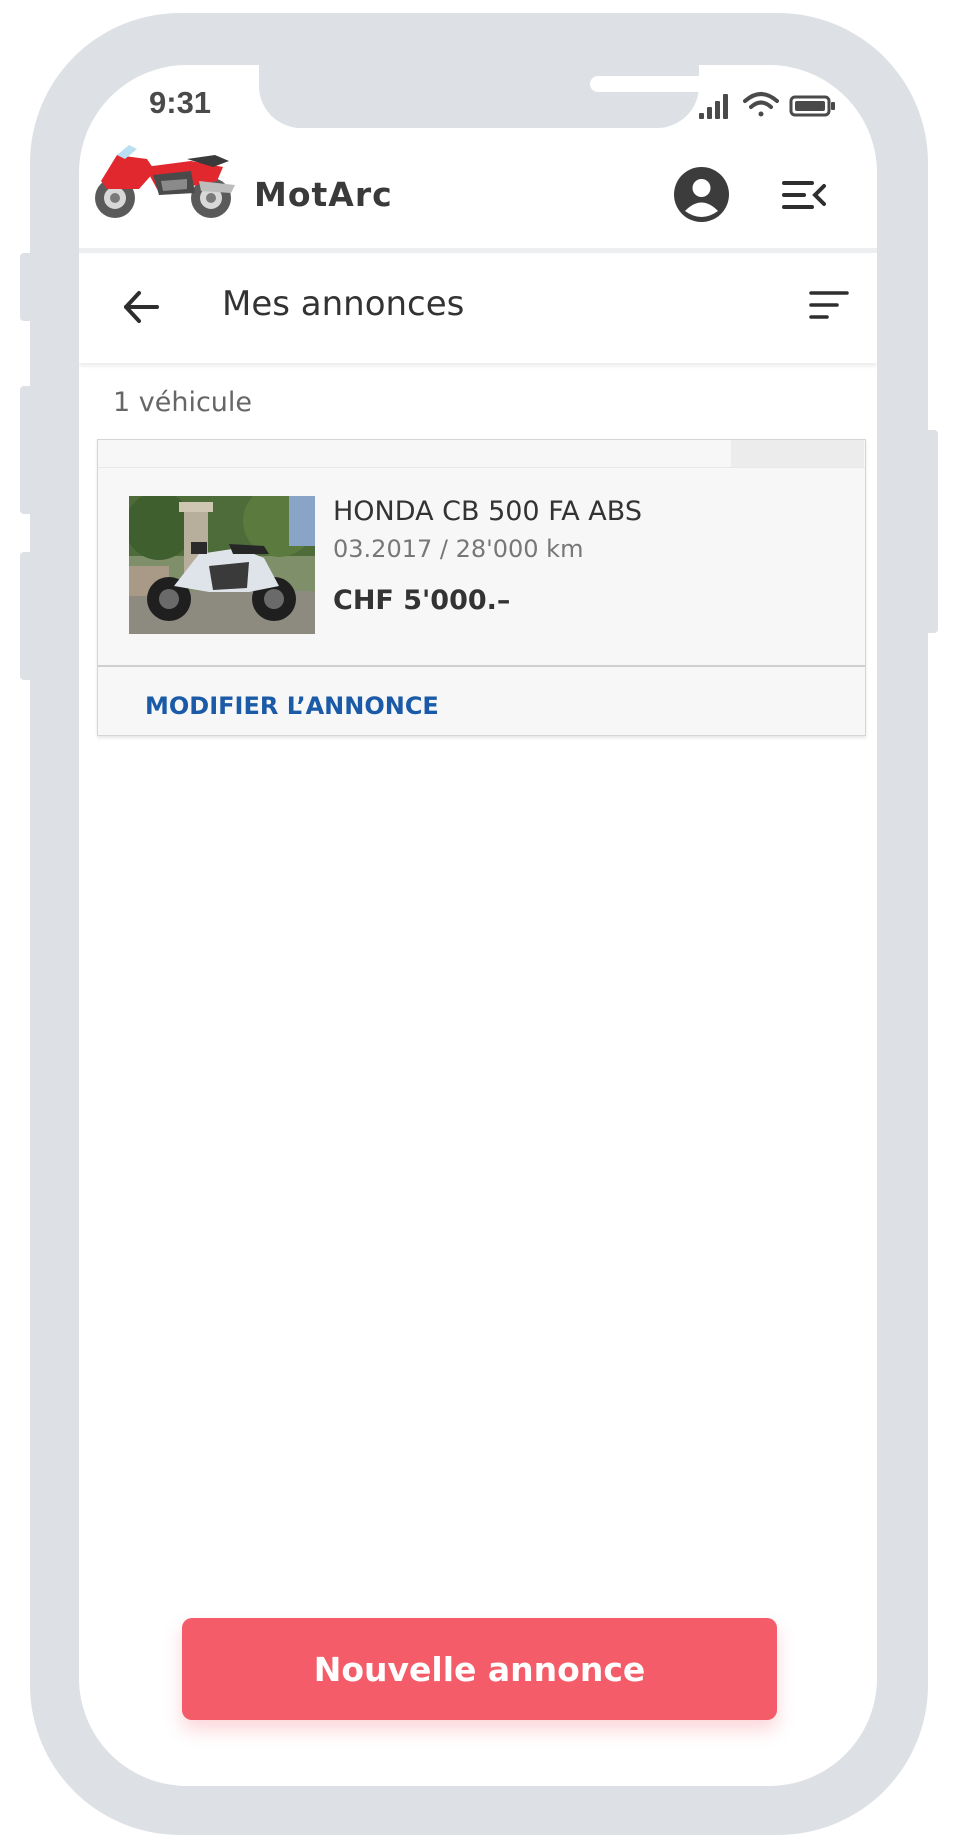  Describe the element at coordinates (183, 402) in the screenshot. I see `results-count: 1 véhicule` at that location.